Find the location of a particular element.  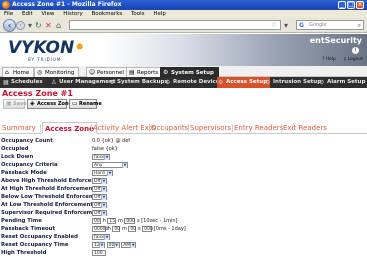

form-row: Above High Threshold Enforcement Off ▼ is located at coordinates (183, 181).